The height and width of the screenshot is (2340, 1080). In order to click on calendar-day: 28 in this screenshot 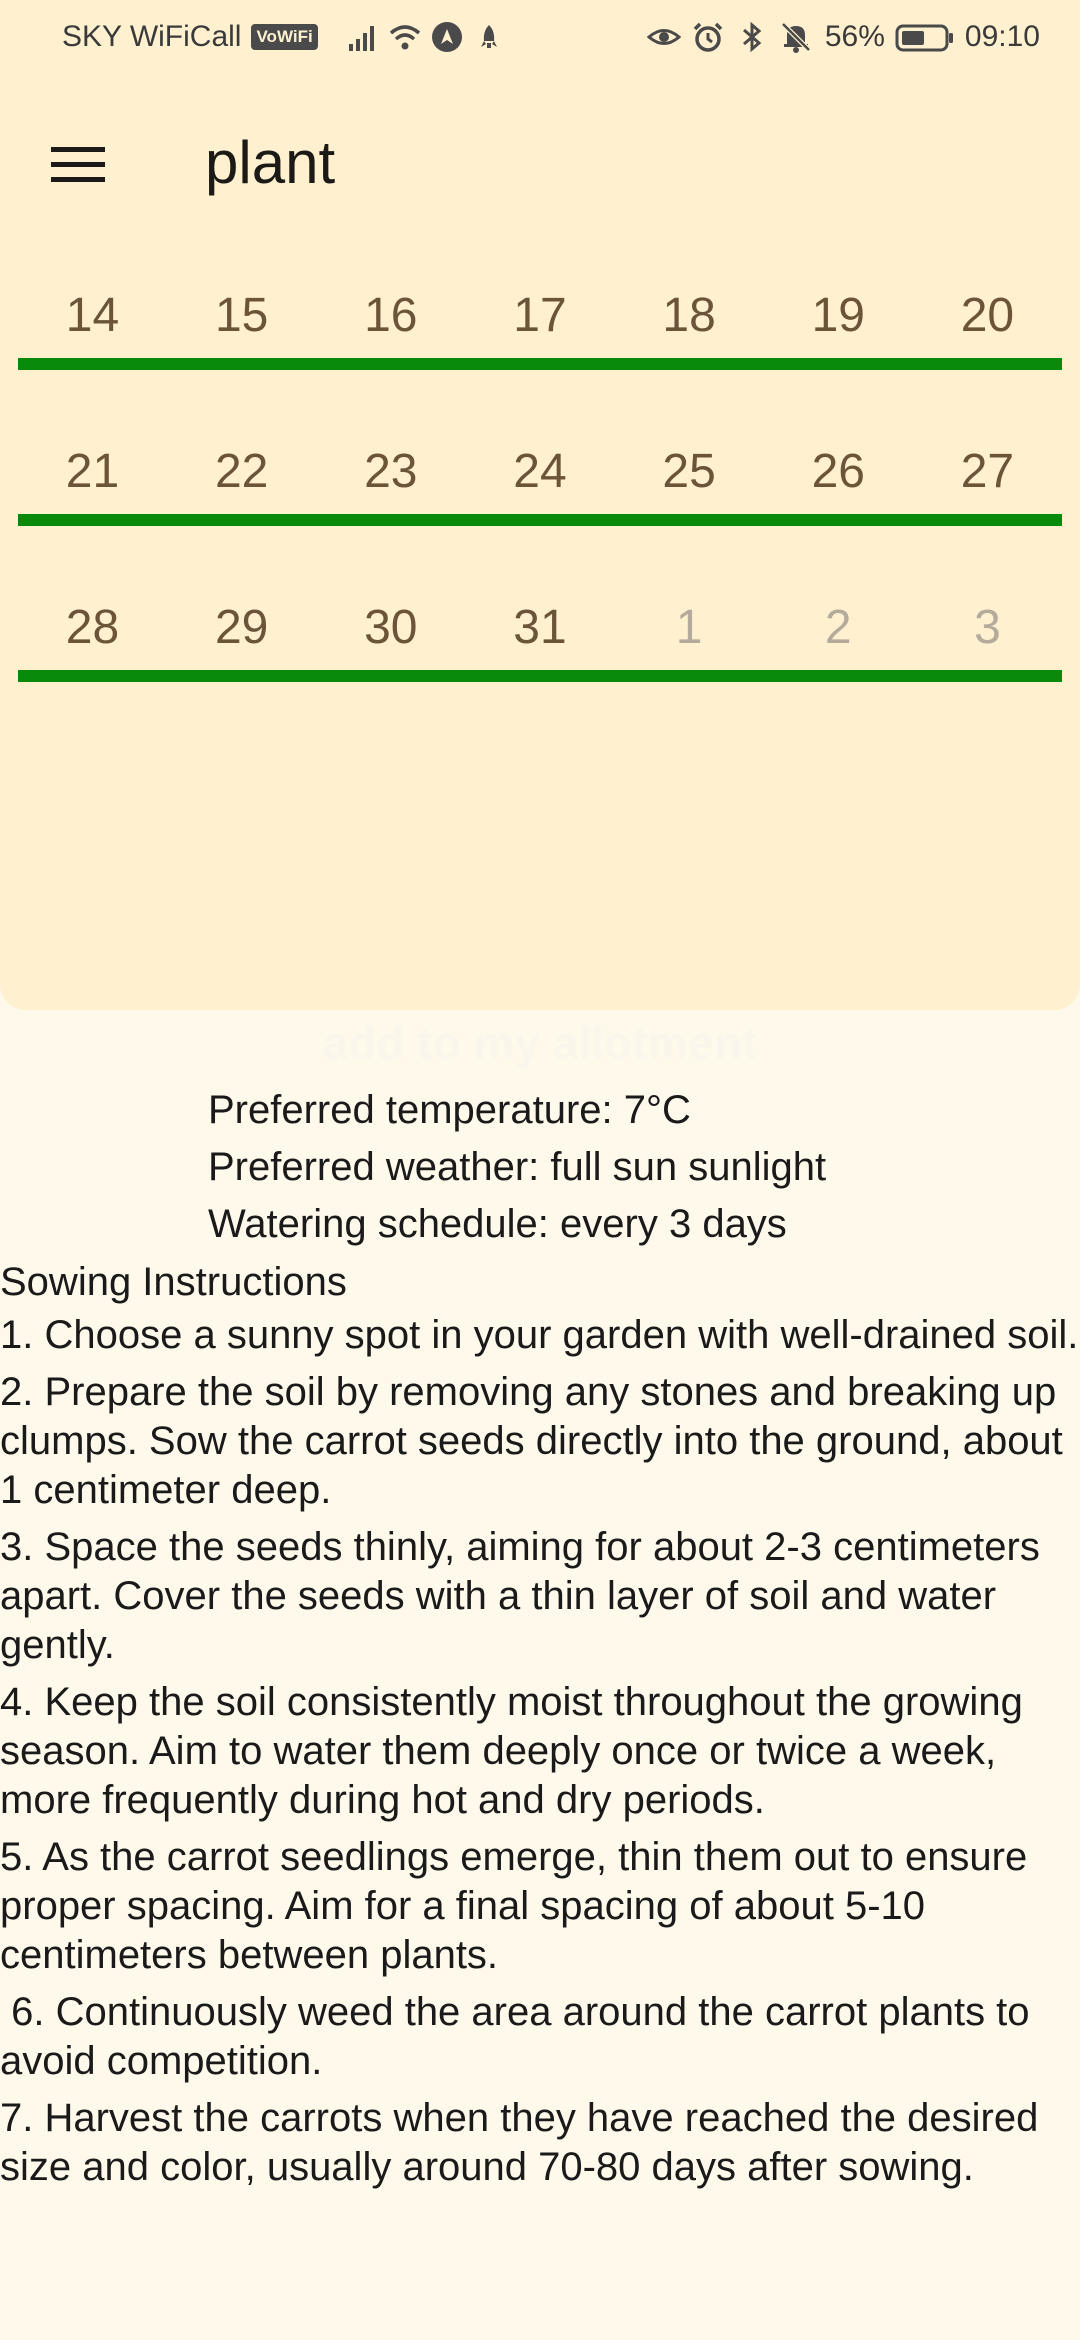, I will do `click(92, 627)`.